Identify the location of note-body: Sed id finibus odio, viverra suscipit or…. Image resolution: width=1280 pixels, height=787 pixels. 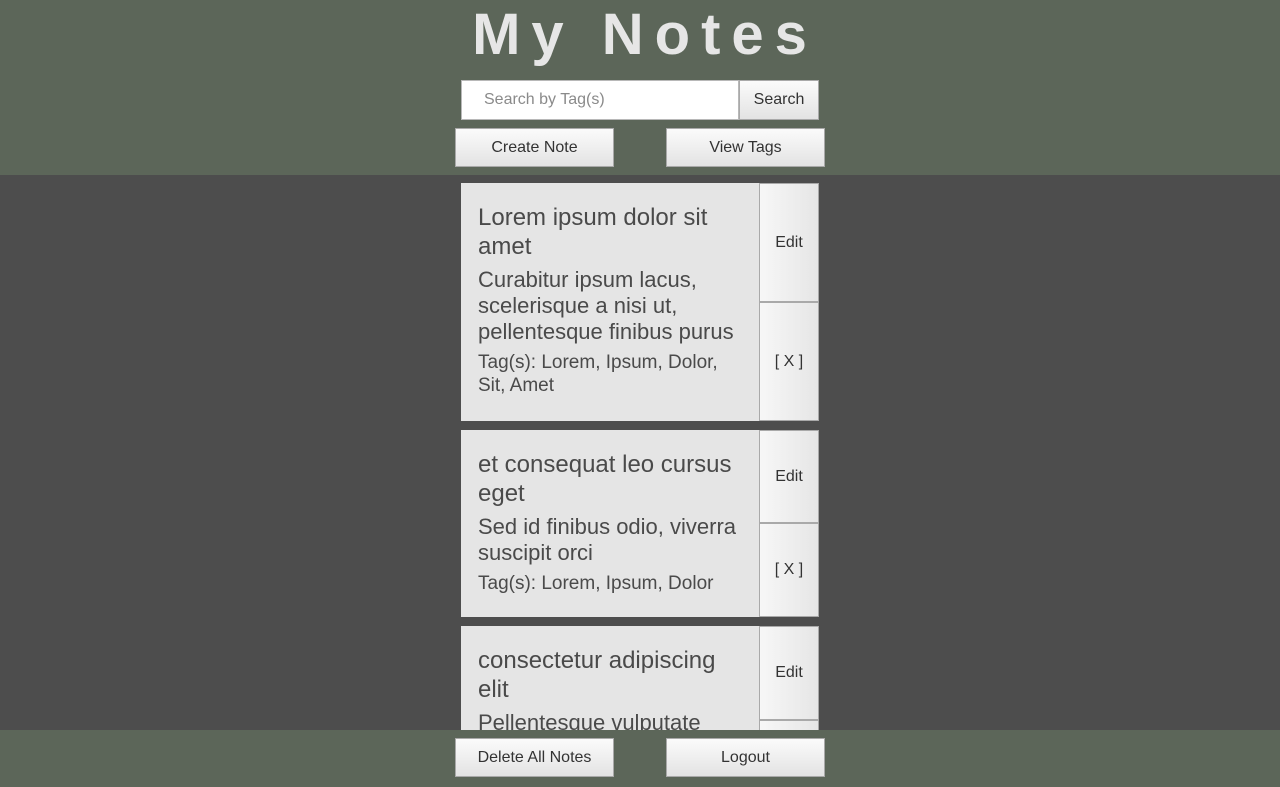
(607, 539).